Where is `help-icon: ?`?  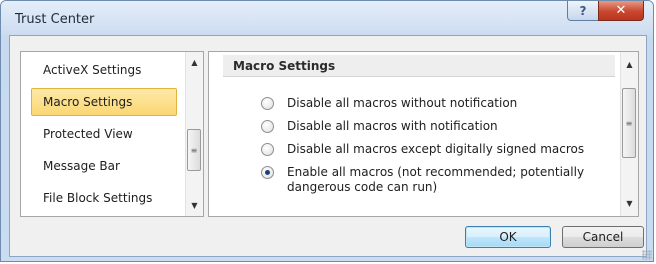
help-icon: ? is located at coordinates (583, 10).